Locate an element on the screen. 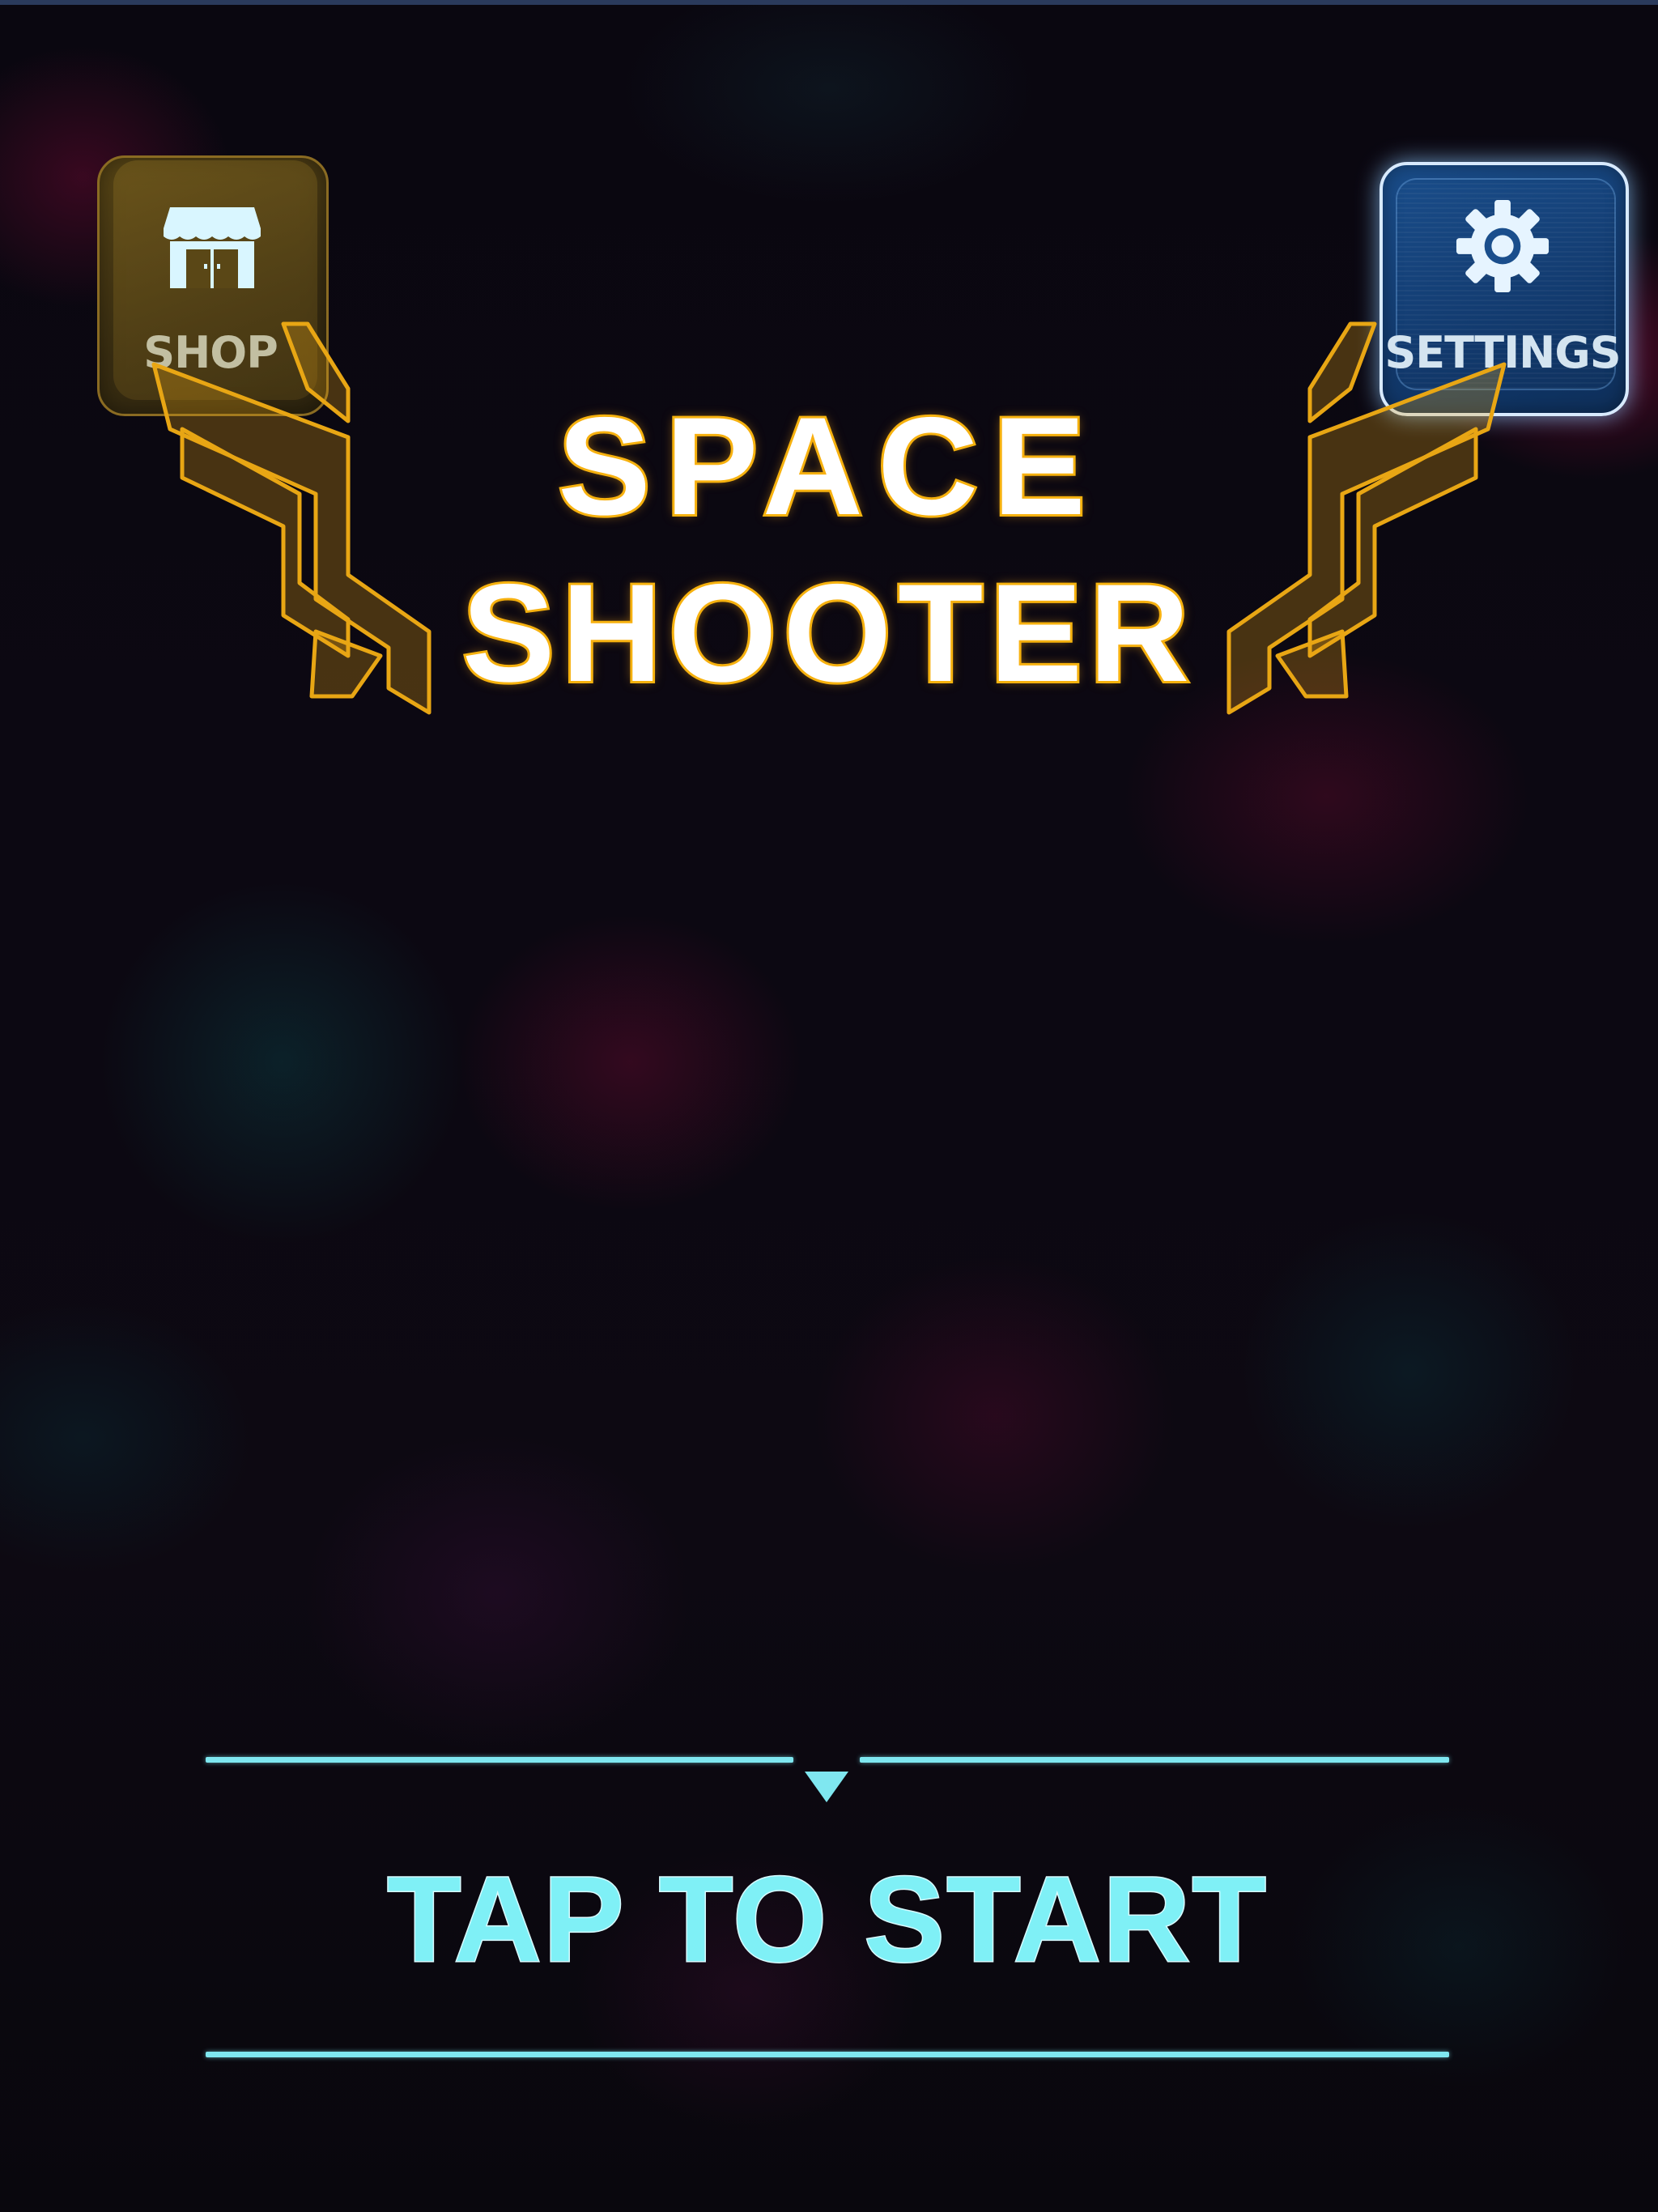 Image resolution: width=1658 pixels, height=2212 pixels. top-edge-bar is located at coordinates (829, 3).